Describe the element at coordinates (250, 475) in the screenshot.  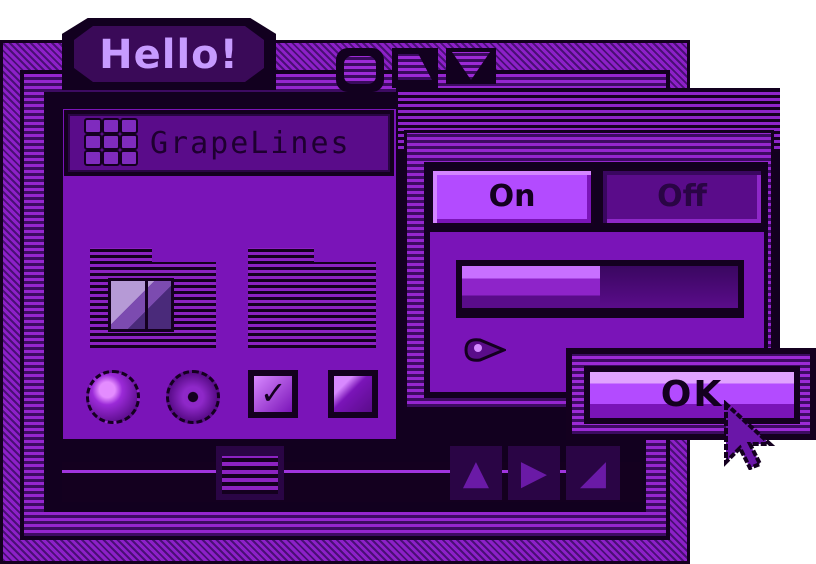
I see `grip-icon` at that location.